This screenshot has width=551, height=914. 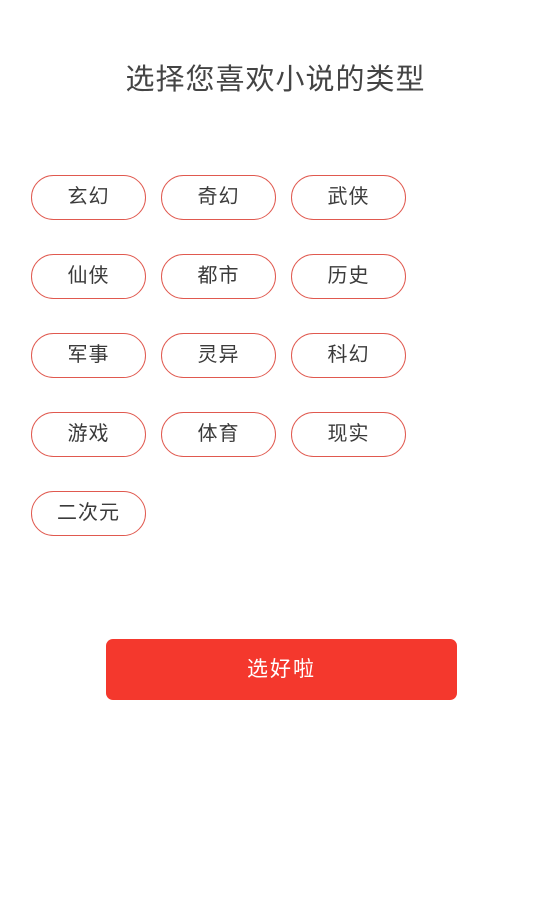 I want to click on page-title: 选择您喜欢小说的类型, so click(x=275, y=80).